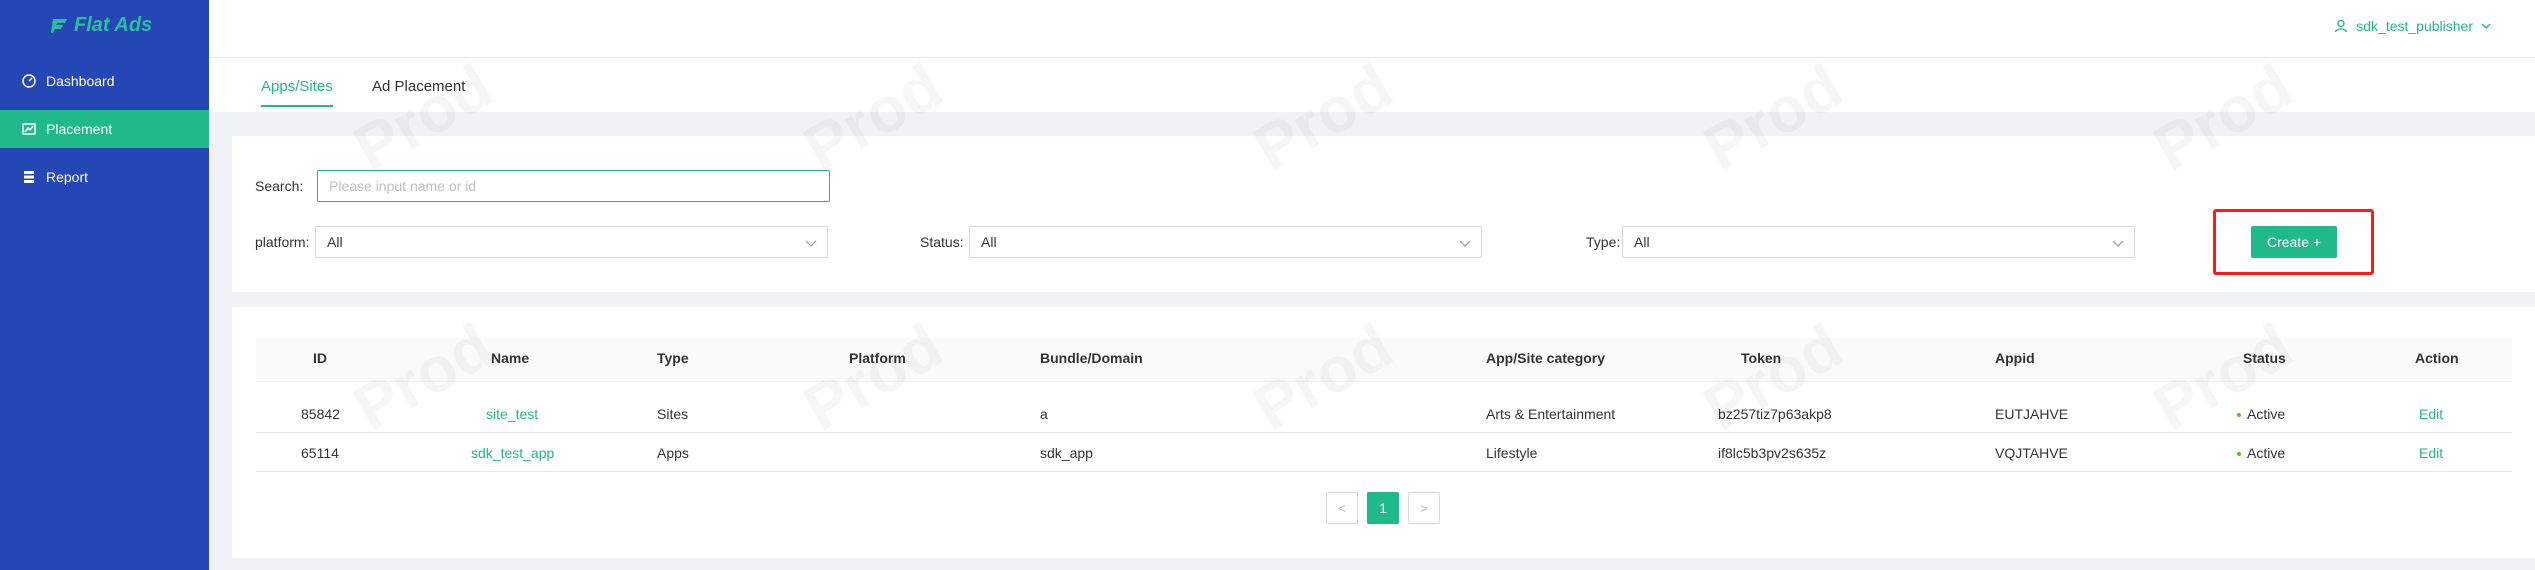 This screenshot has width=2535, height=570. Describe the element at coordinates (1424, 508) in the screenshot. I see `next-page-button: >` at that location.